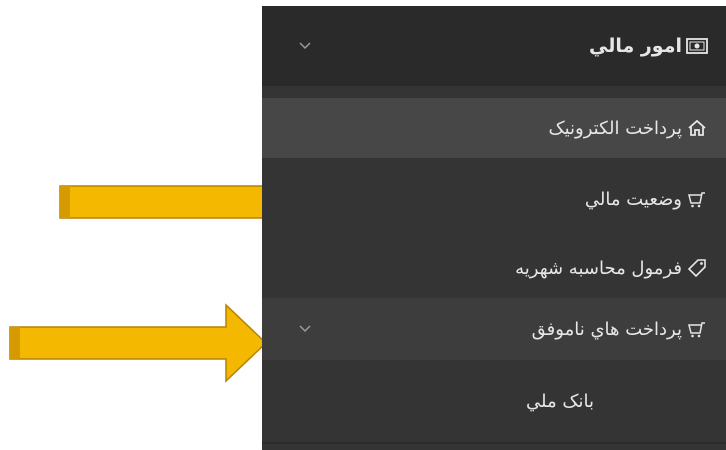  Describe the element at coordinates (598, 268) in the screenshot. I see `menu-item-label: فرمول محاسبه شهريه` at that location.